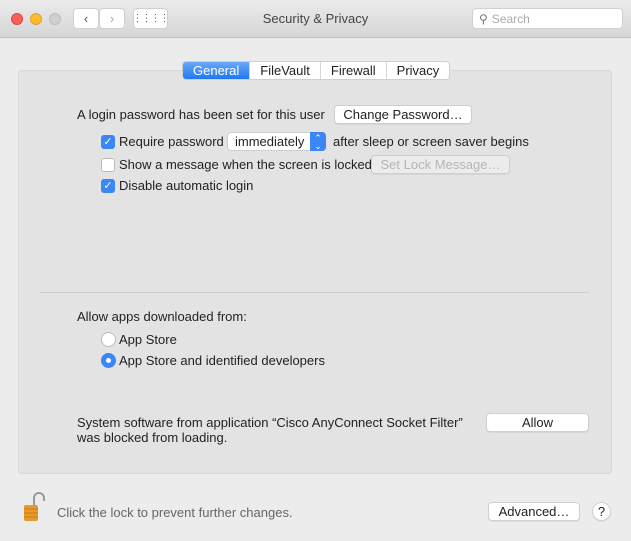 The image size is (631, 541). I want to click on tab-bar: General FileVault Firewall Privacy, so click(316, 70).